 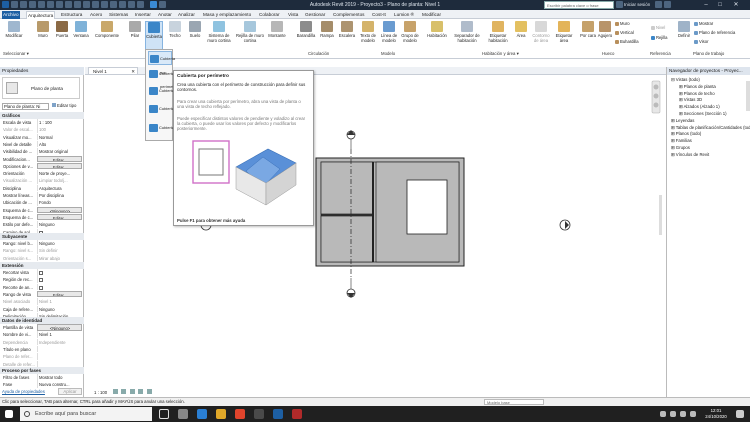 I want to click on property-row: Dependencia Independiente, so click(x=42, y=342).